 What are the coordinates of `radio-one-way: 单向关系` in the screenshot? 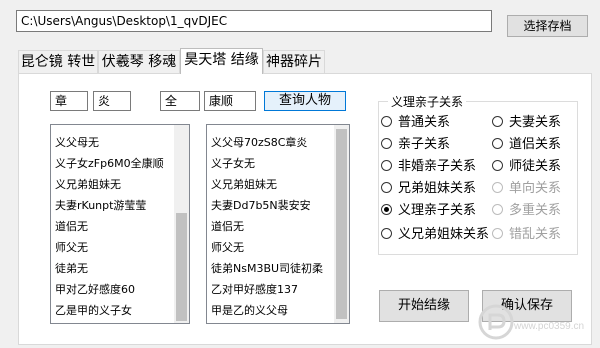 It's located at (526, 189).